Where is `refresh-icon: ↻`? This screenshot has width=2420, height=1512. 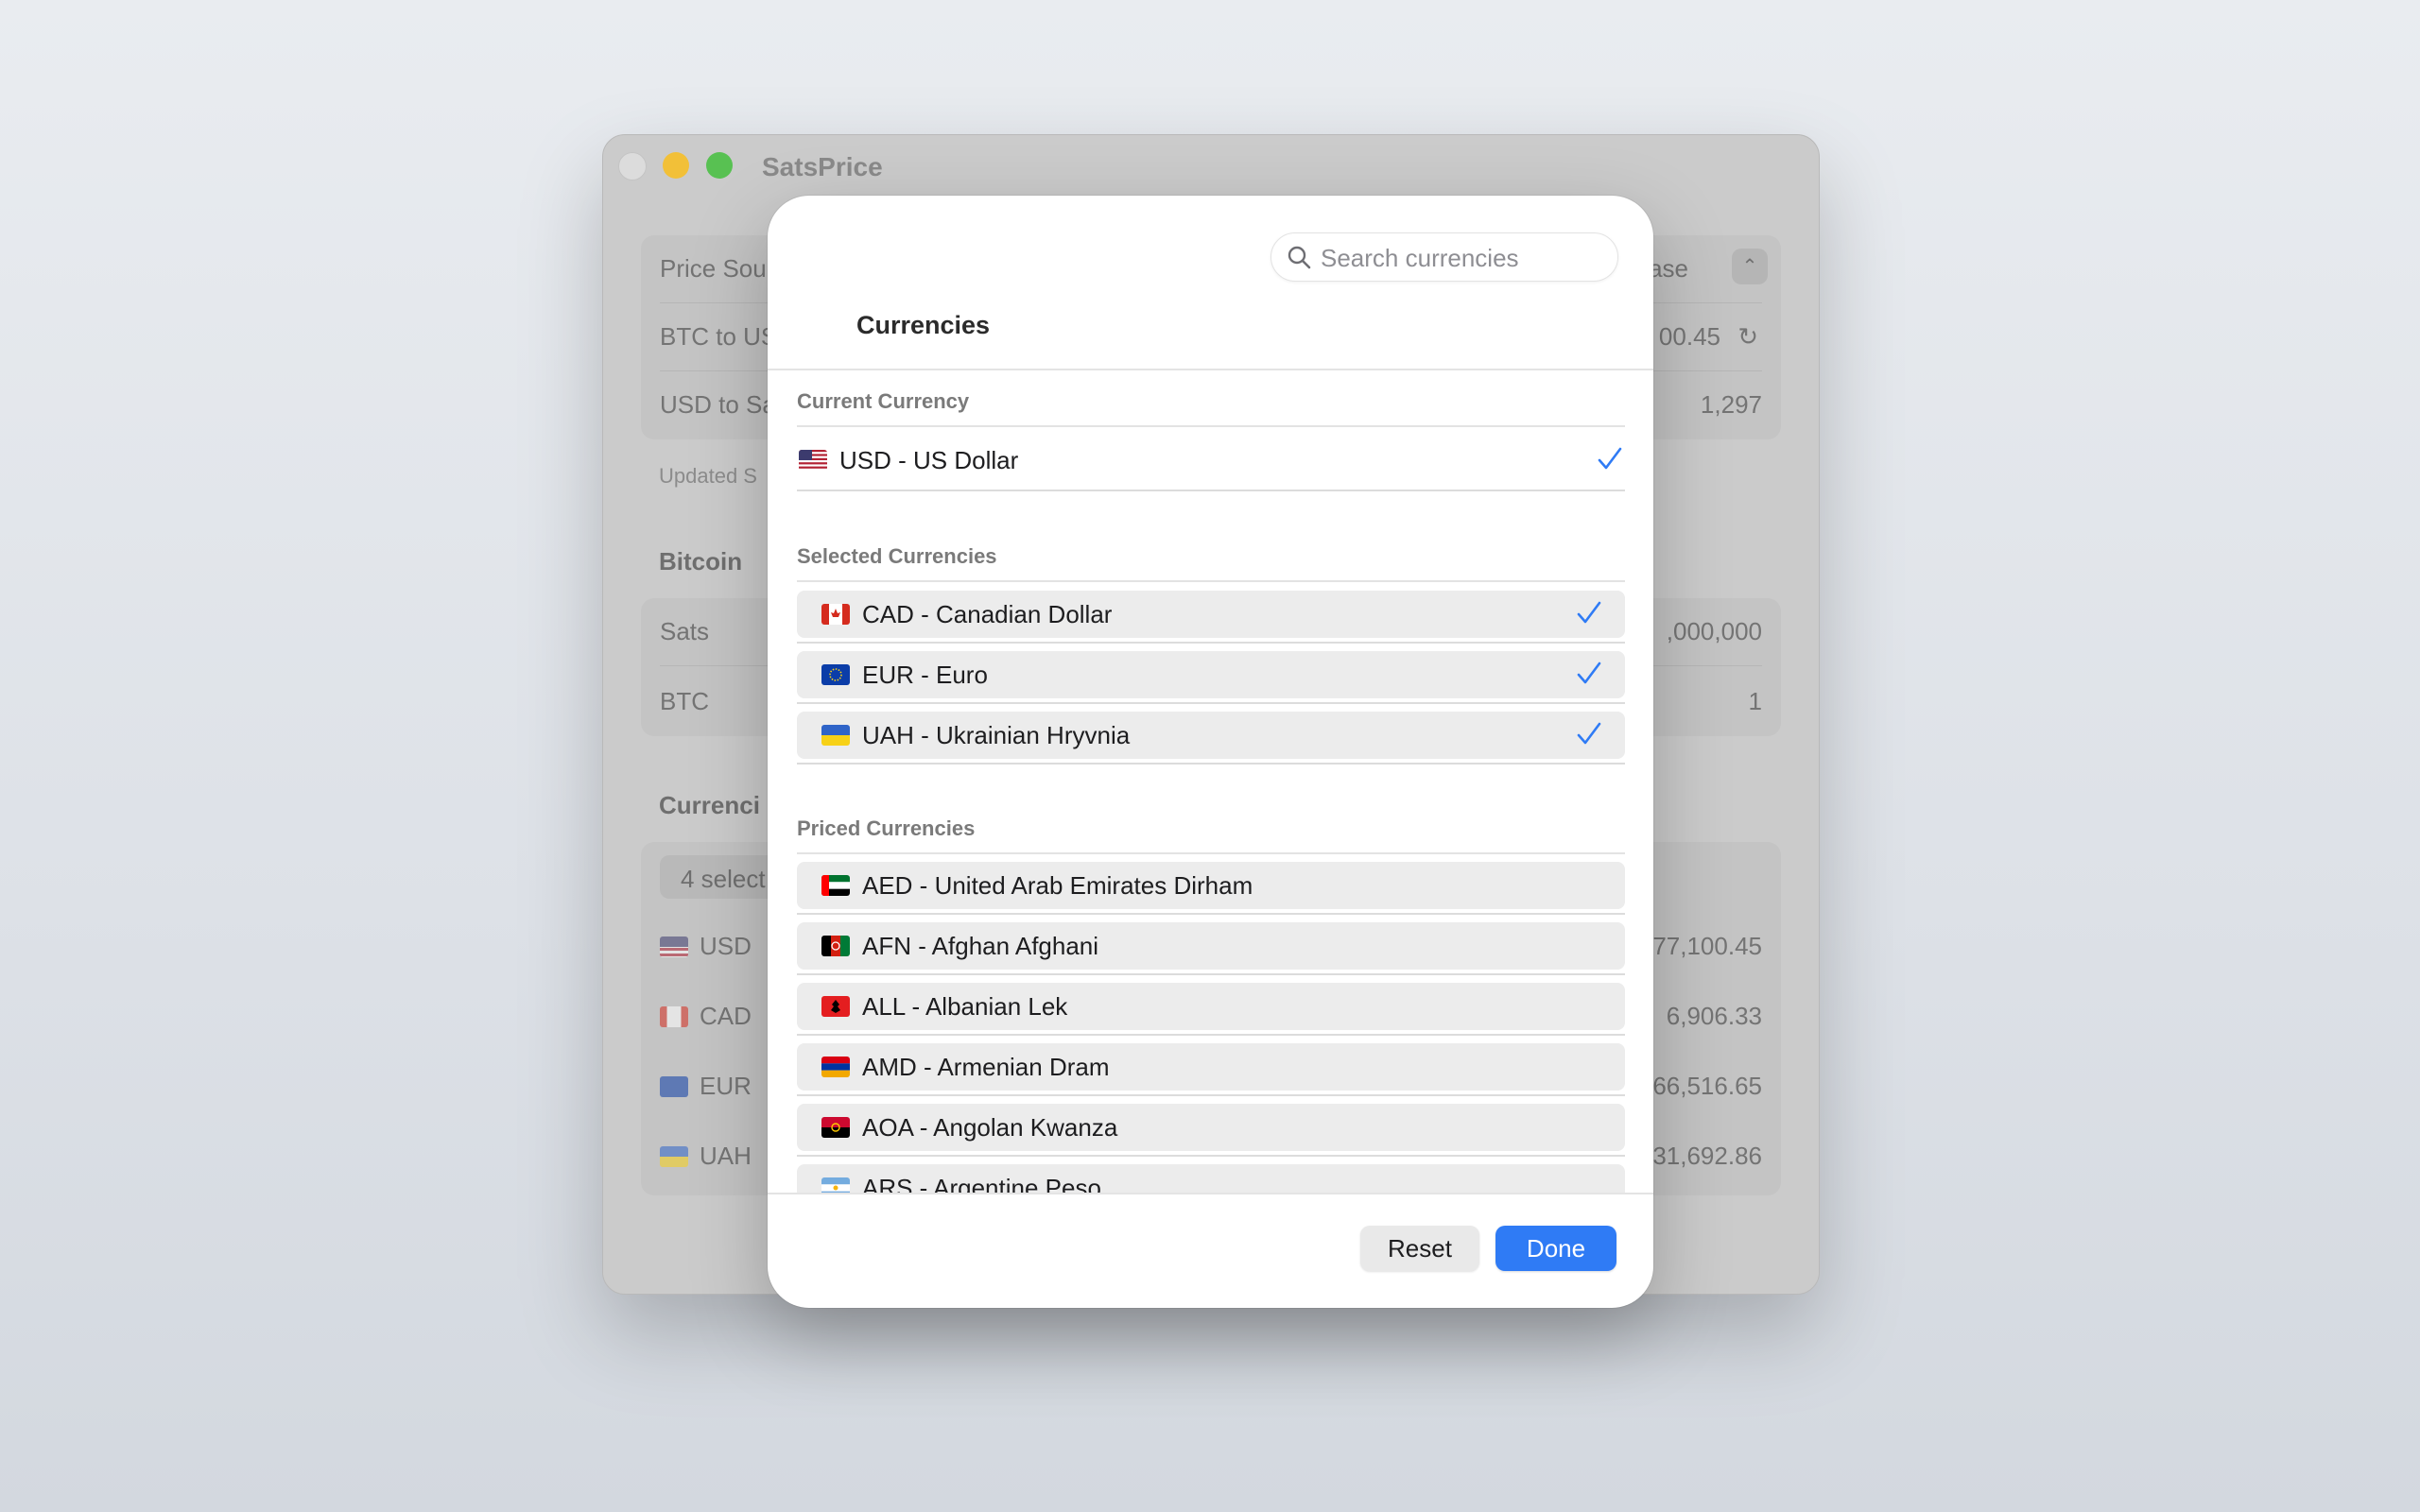
refresh-icon: ↻ is located at coordinates (1747, 337).